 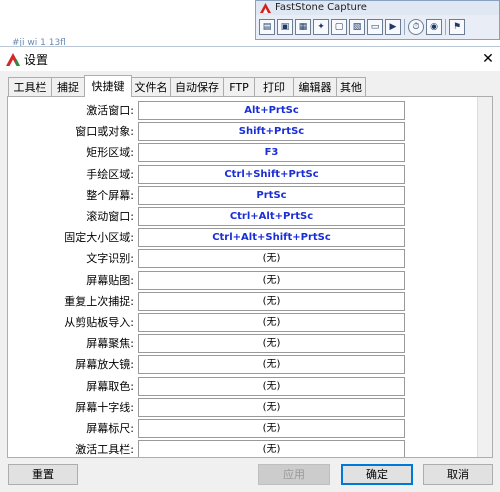 What do you see at coordinates (377, 474) in the screenshot?
I see `ok-button: 确定` at bounding box center [377, 474].